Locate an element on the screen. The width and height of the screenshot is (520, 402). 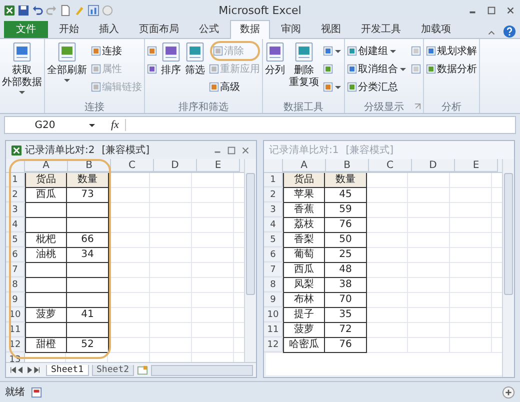
column-header: D is located at coordinates (175, 165).